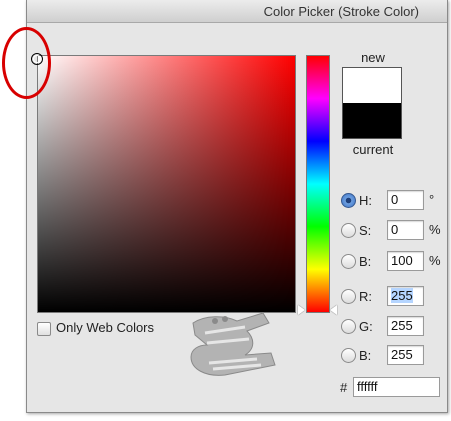 The width and height of the screenshot is (451, 421). What do you see at coordinates (365, 355) in the screenshot?
I see `blue-field-label: B:` at bounding box center [365, 355].